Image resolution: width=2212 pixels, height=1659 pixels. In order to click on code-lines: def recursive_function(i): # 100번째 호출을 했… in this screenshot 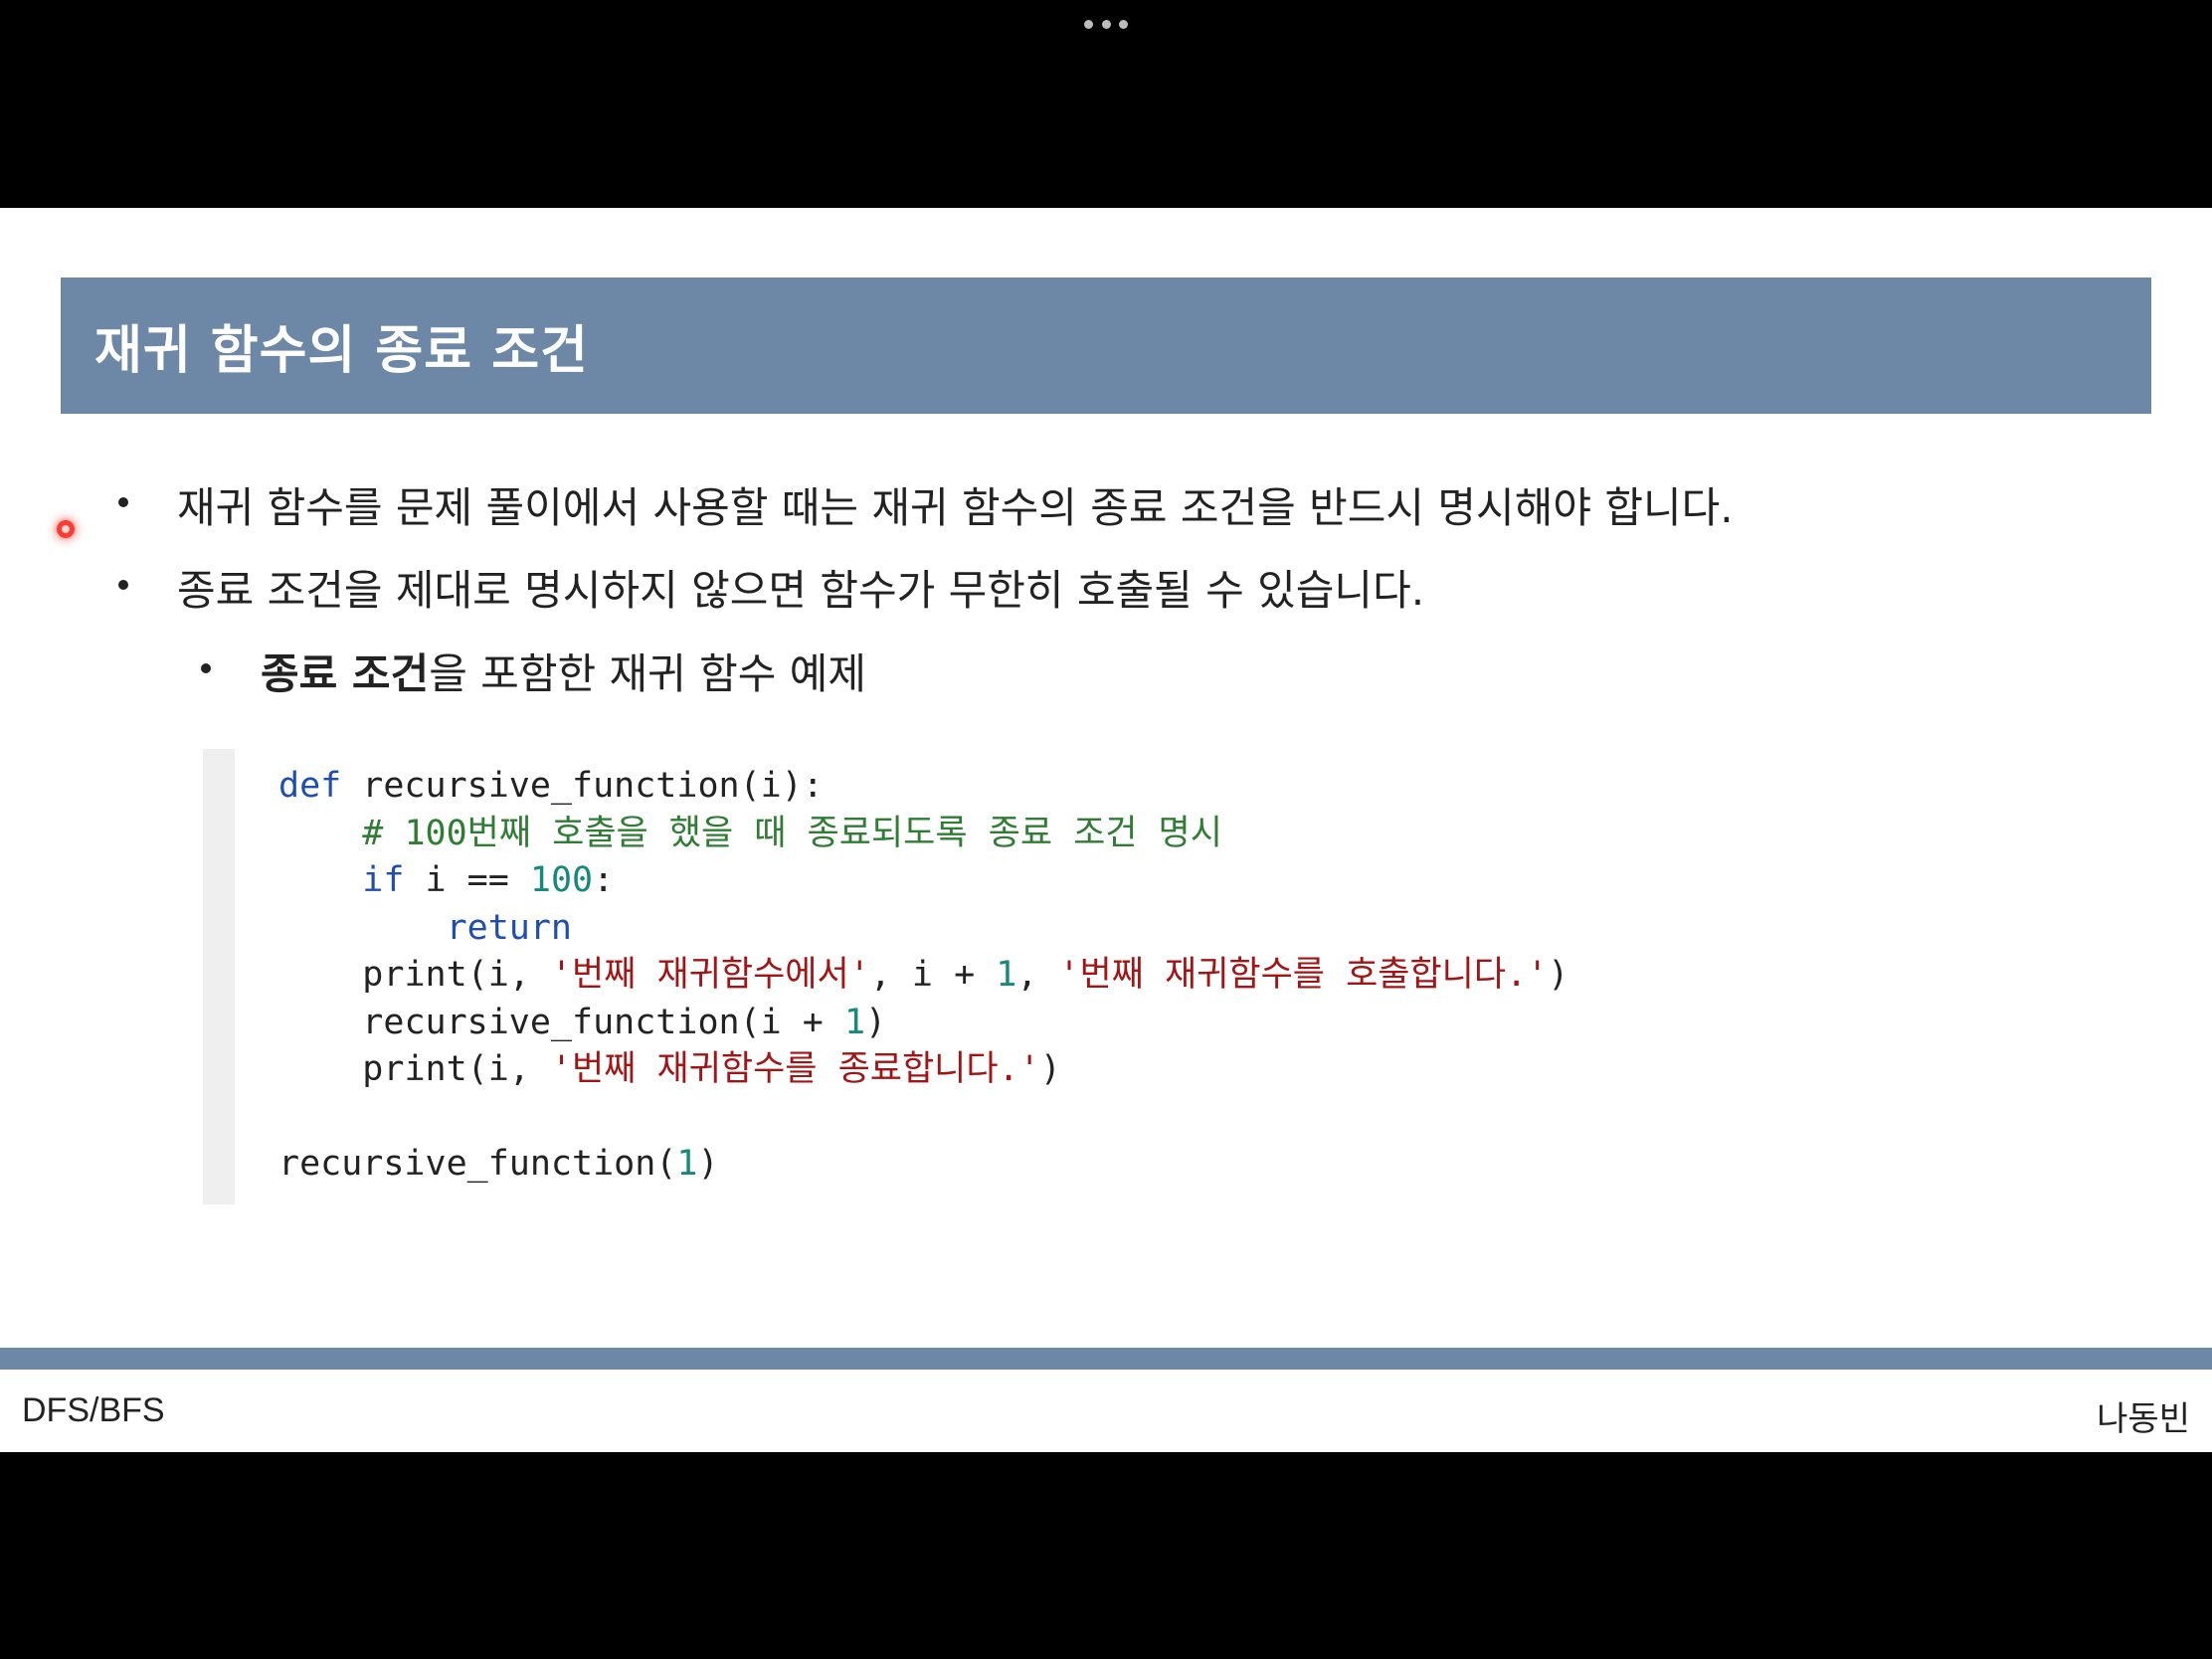, I will do `click(923, 976)`.